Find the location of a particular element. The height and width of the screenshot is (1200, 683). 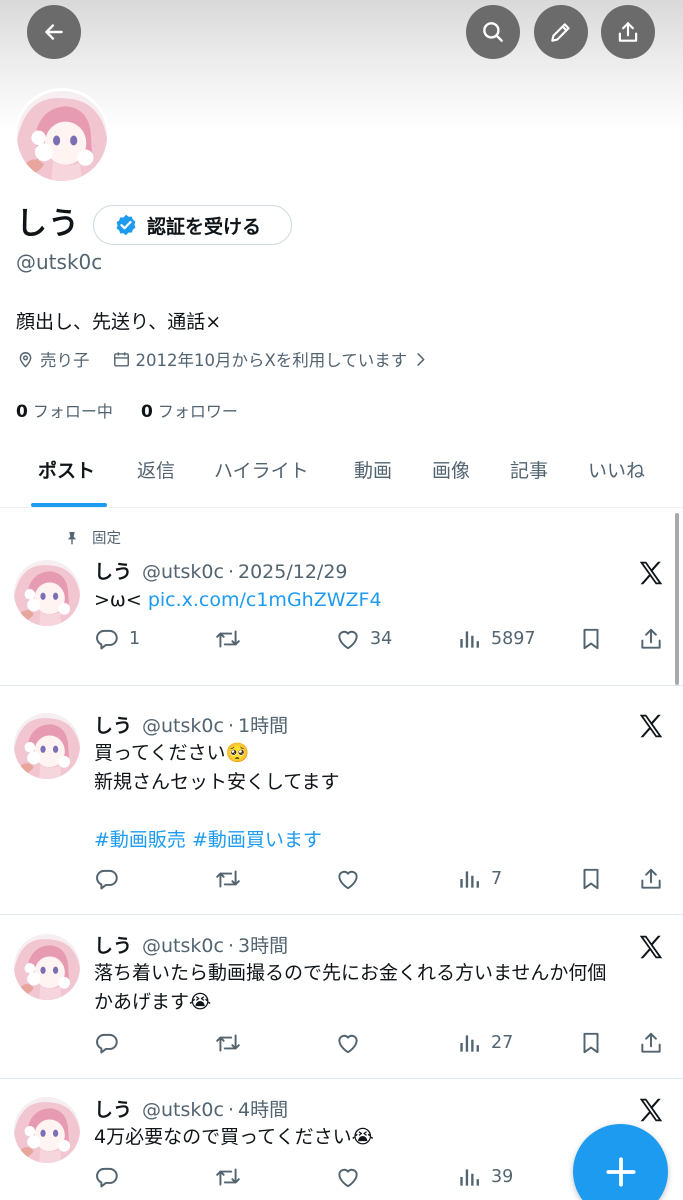

tab-videos: 動画 is located at coordinates (373, 469).